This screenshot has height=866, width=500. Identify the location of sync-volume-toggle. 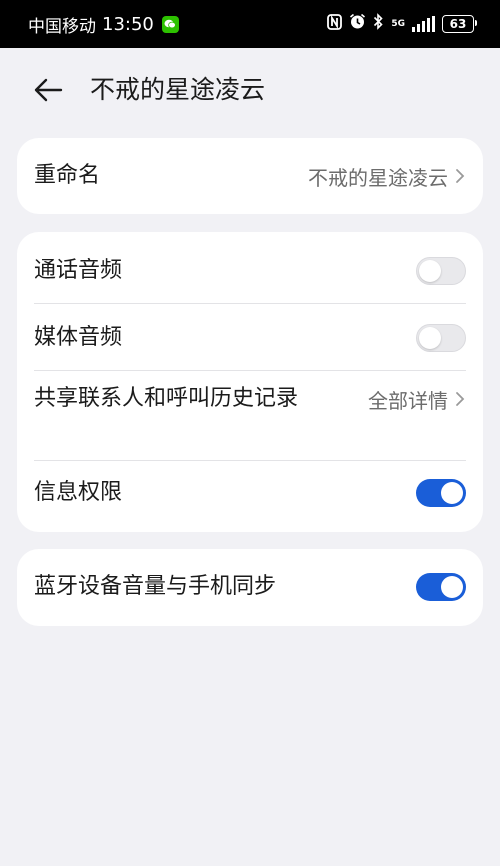
(441, 587).